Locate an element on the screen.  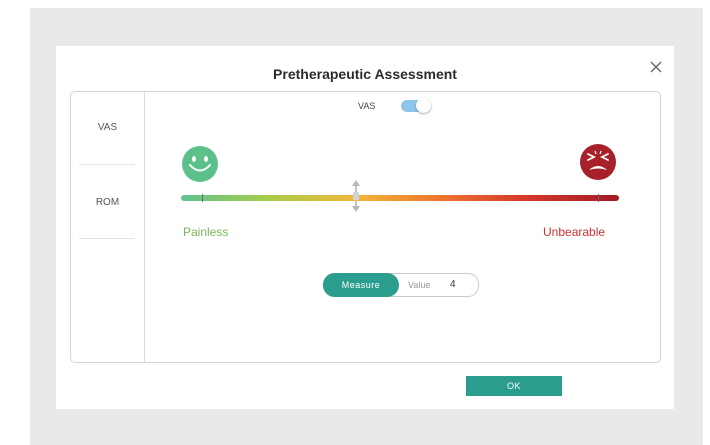
sidebar-item-vas: VAS is located at coordinates (107, 127).